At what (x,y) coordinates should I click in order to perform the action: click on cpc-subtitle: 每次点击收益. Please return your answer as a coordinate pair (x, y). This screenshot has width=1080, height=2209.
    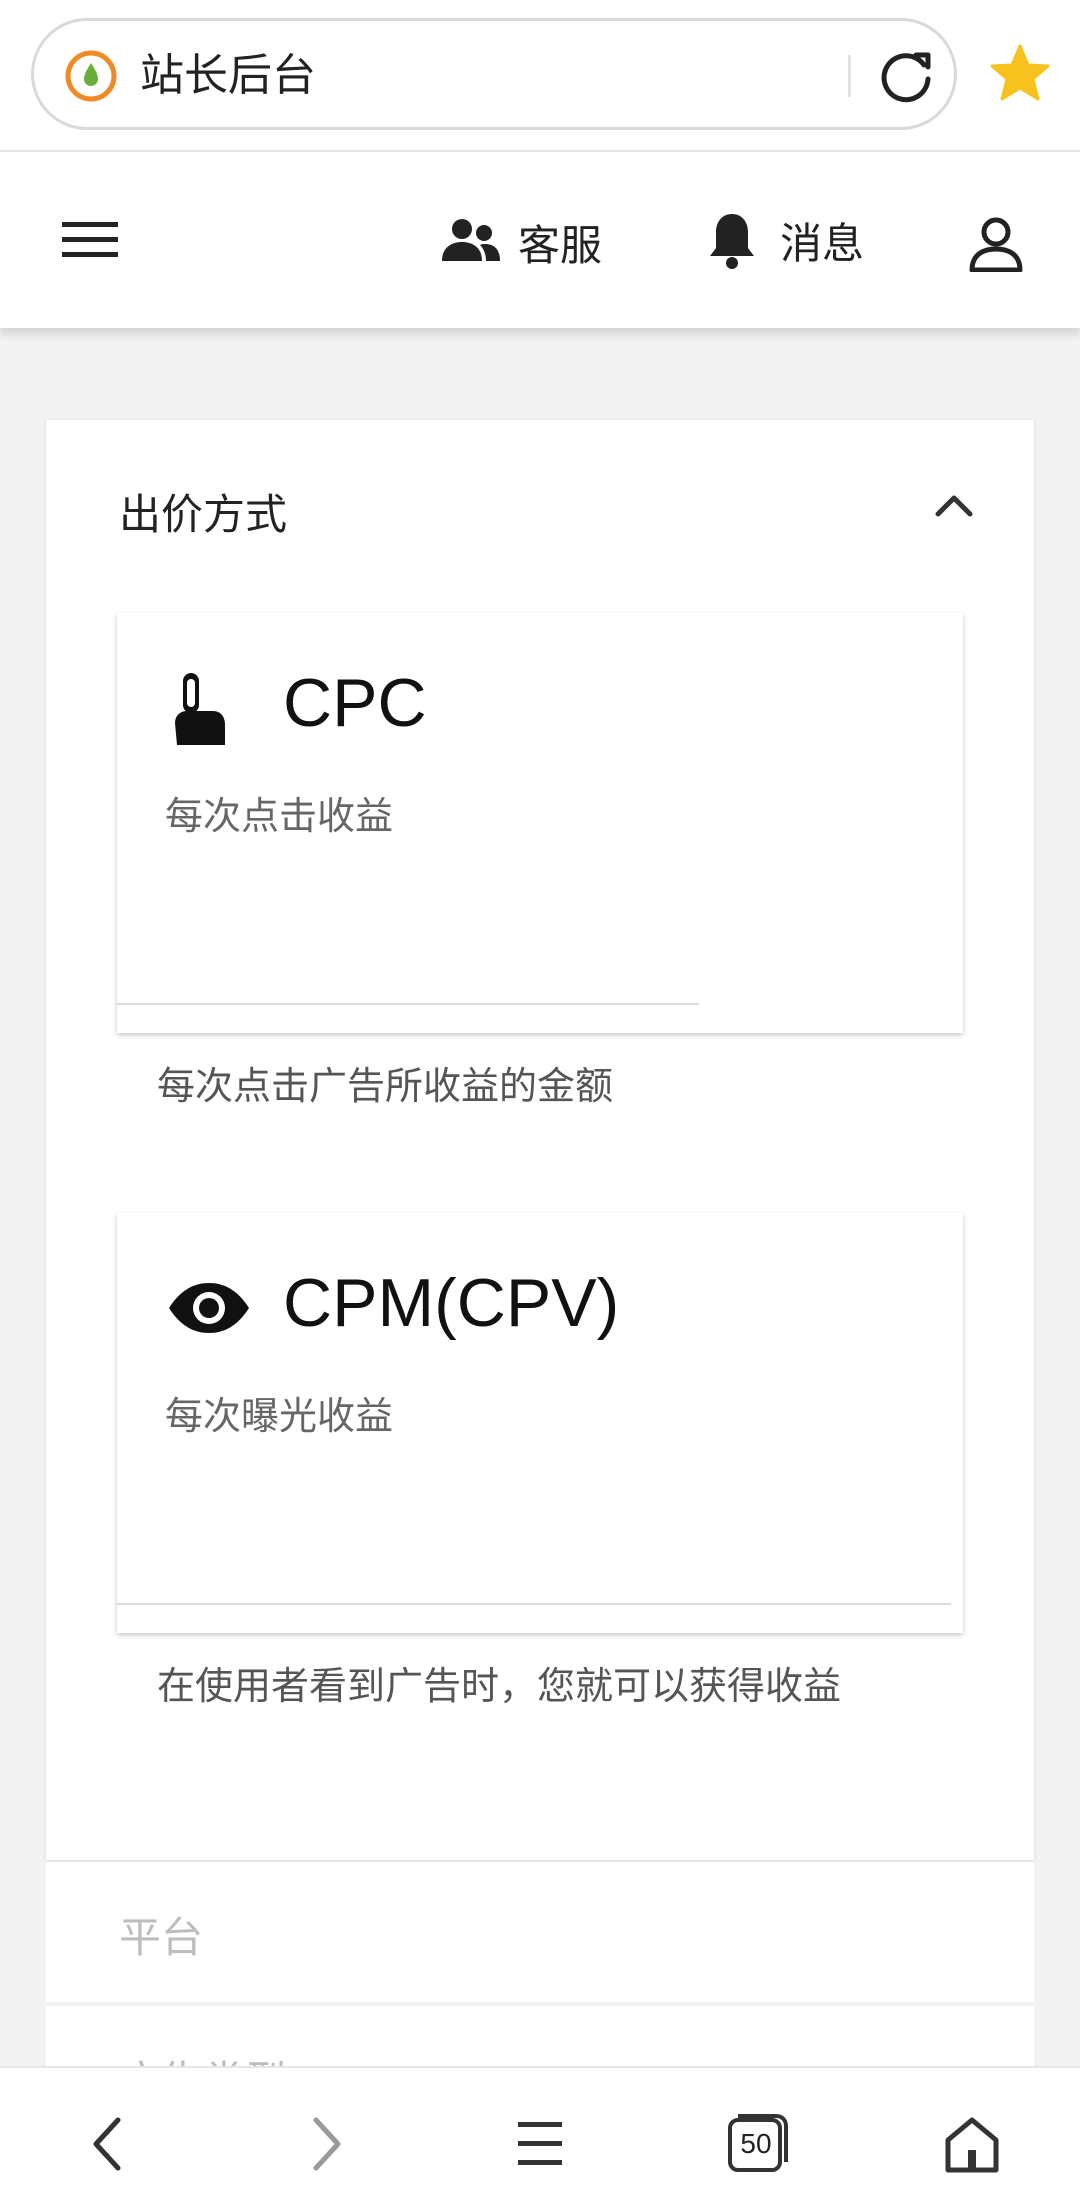
    Looking at the image, I should click on (279, 816).